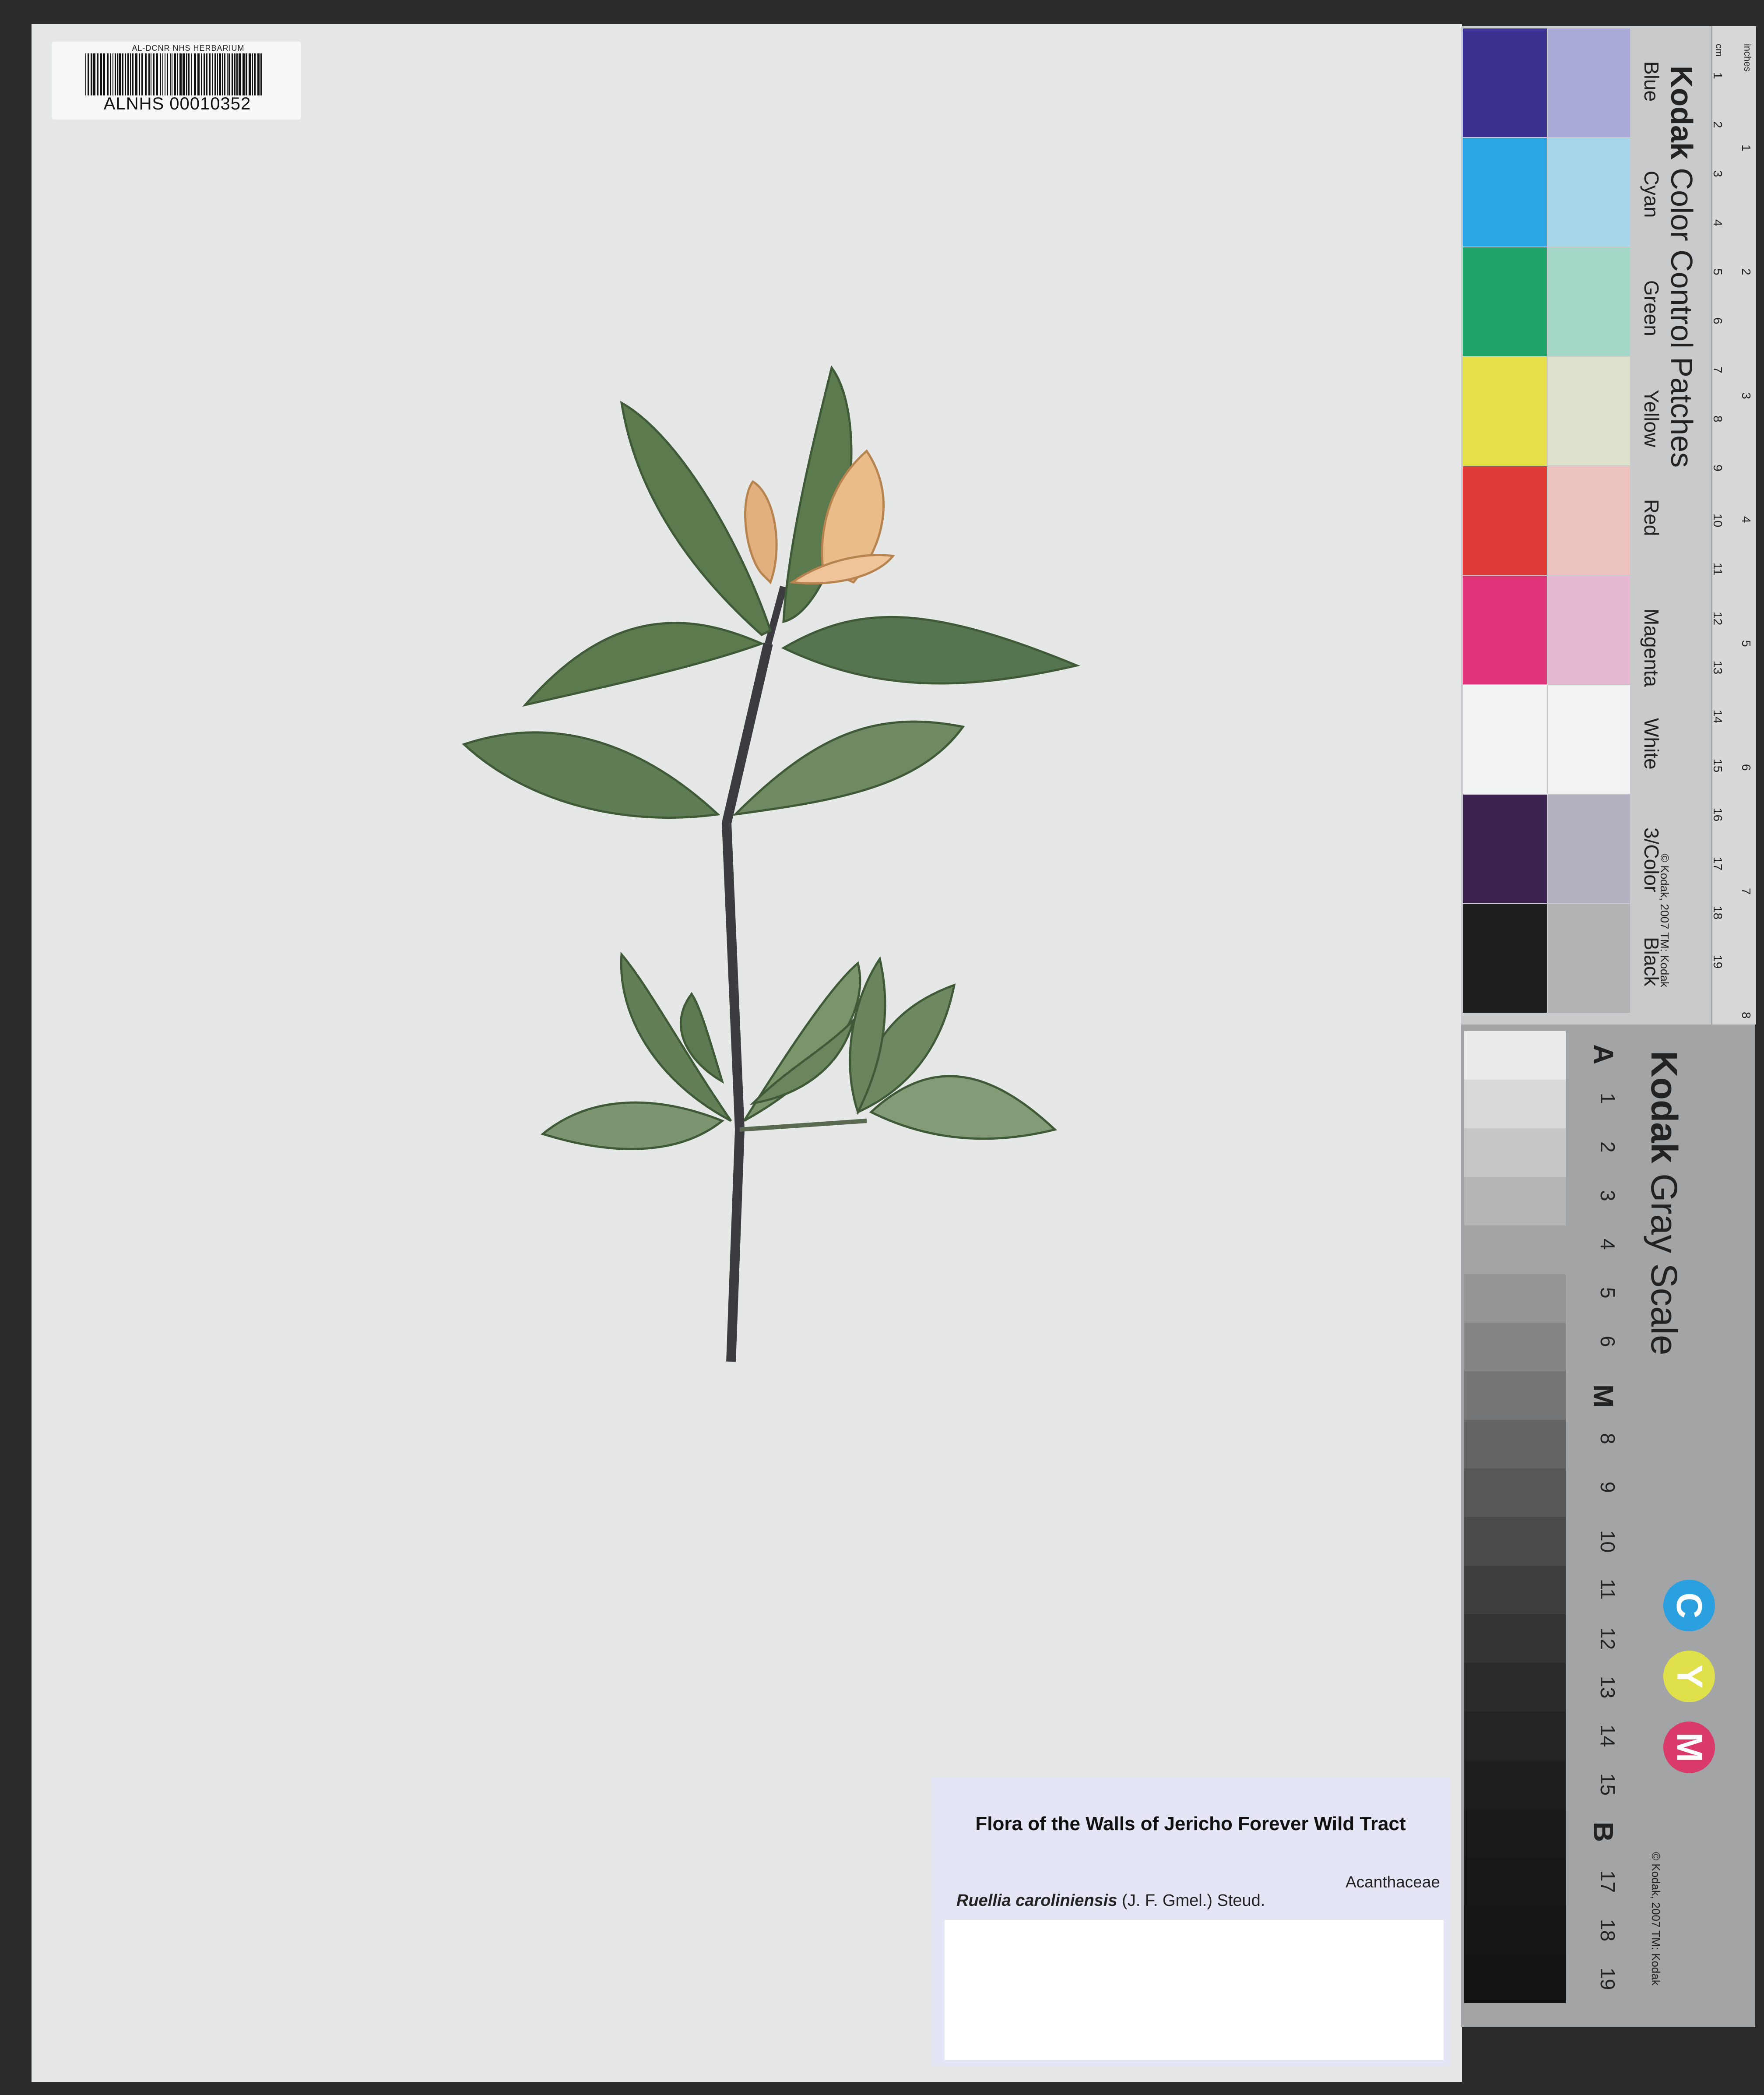  Describe the element at coordinates (1718, 962) in the screenshot. I see `ruler-cm-number: 19` at that location.